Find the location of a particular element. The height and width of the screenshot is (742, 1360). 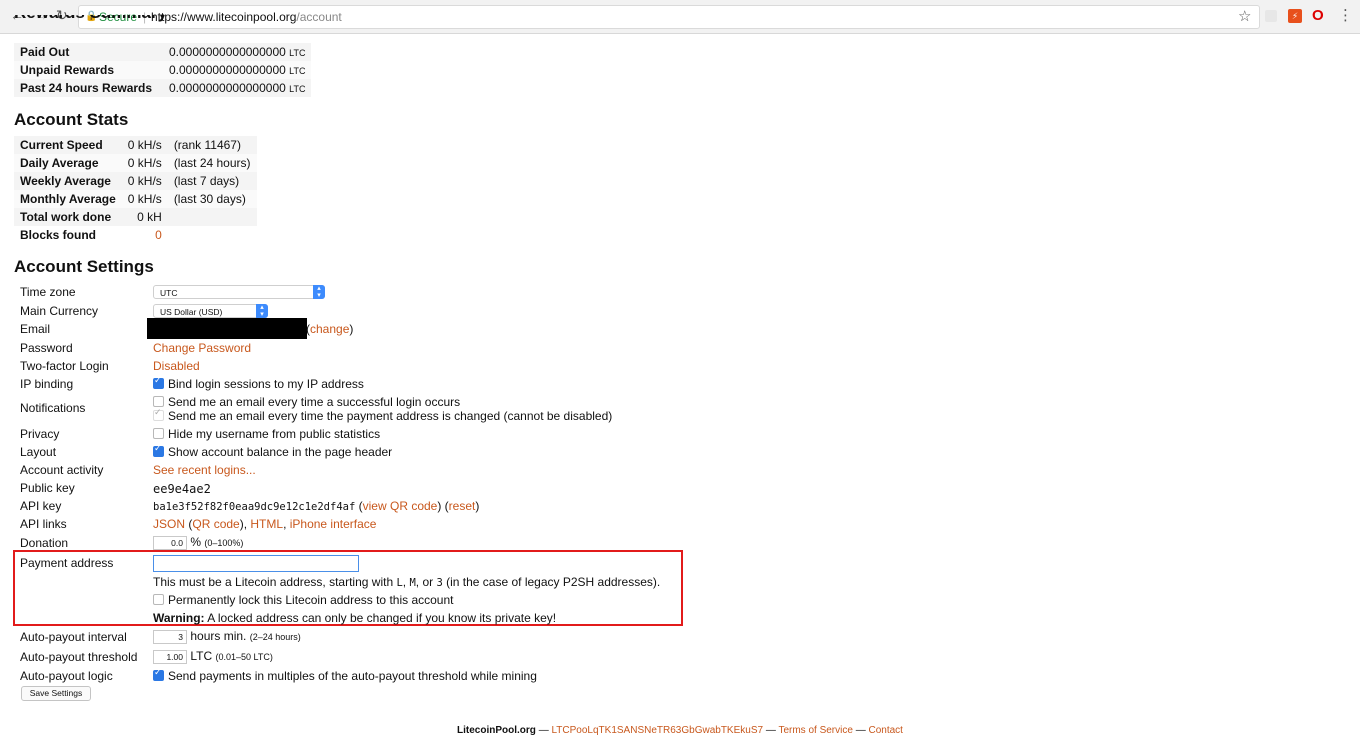

row-note: (rank 11467) is located at coordinates (212, 145).